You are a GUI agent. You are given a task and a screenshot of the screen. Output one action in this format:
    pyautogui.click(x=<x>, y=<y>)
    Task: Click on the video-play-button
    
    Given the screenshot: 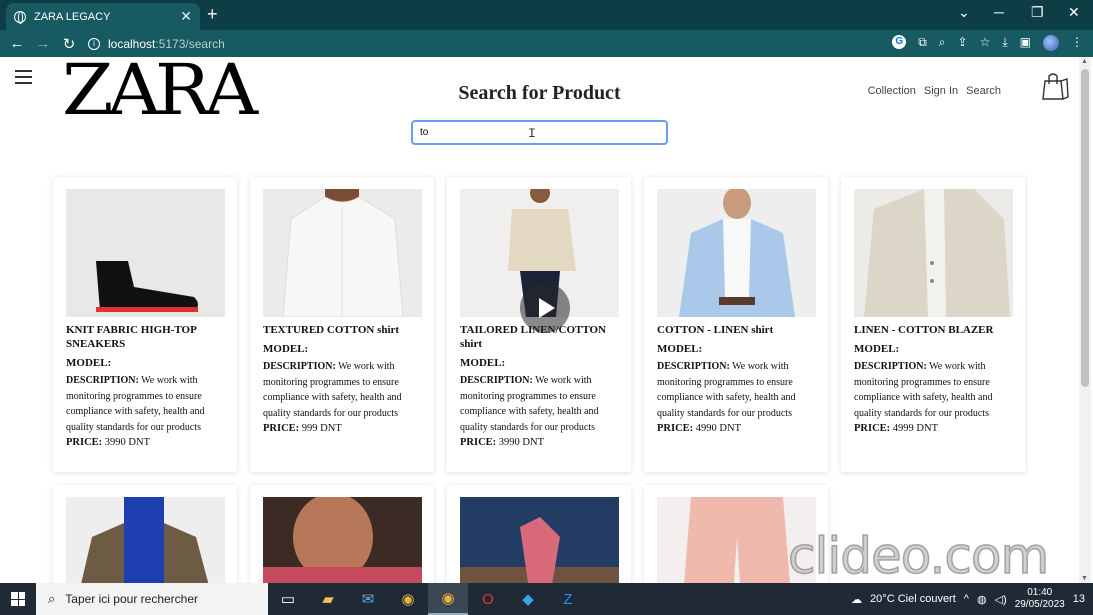 What is the action you would take?
    pyautogui.click(x=545, y=308)
    